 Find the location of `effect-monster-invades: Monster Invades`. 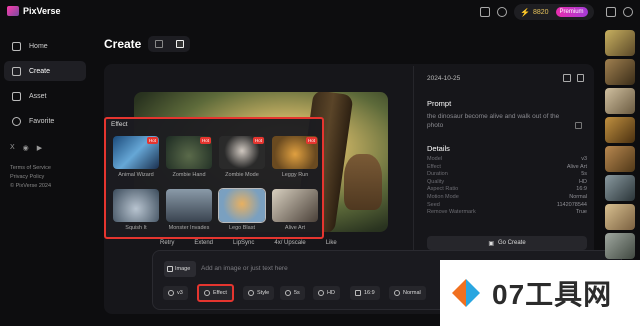

effect-monster-invades: Monster Invades is located at coordinates (189, 210).